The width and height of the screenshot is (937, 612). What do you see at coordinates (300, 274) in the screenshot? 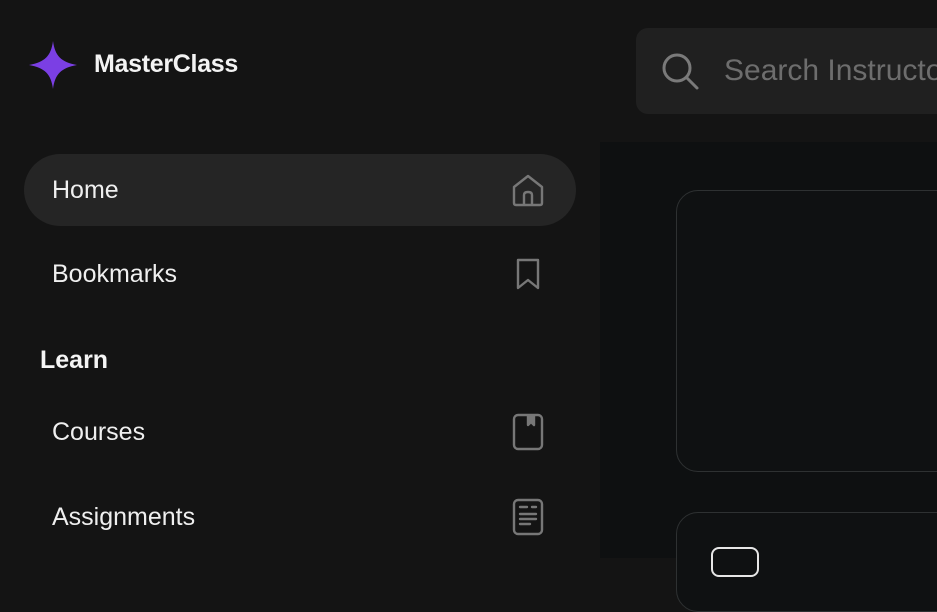
I see `sidebar-item-bookmarks: Bookmarks` at bounding box center [300, 274].